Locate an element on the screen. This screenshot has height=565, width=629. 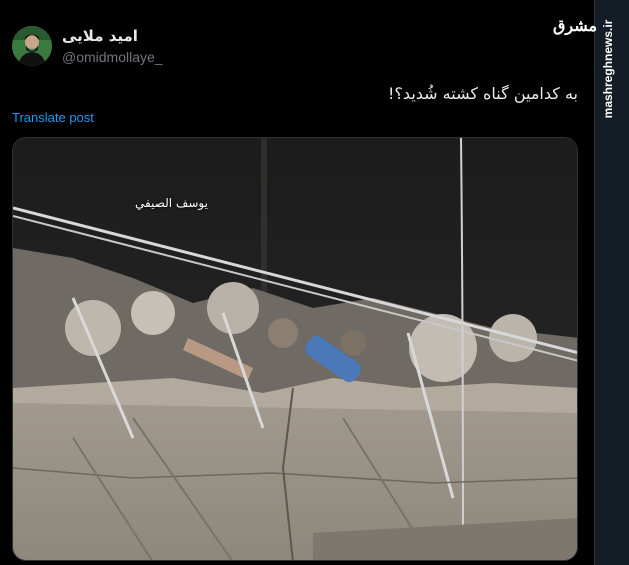
brand-site-text: mashreghnews.ir is located at coordinates (608, 69).